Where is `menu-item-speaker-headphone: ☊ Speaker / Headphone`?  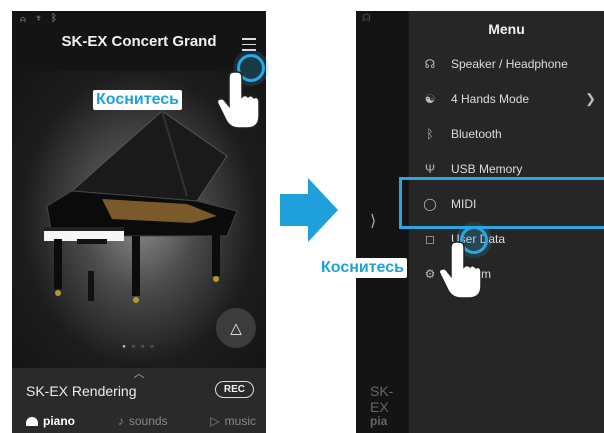
menu-item-speaker-headphone: ☊ Speaker / Headphone is located at coordinates (506, 63).